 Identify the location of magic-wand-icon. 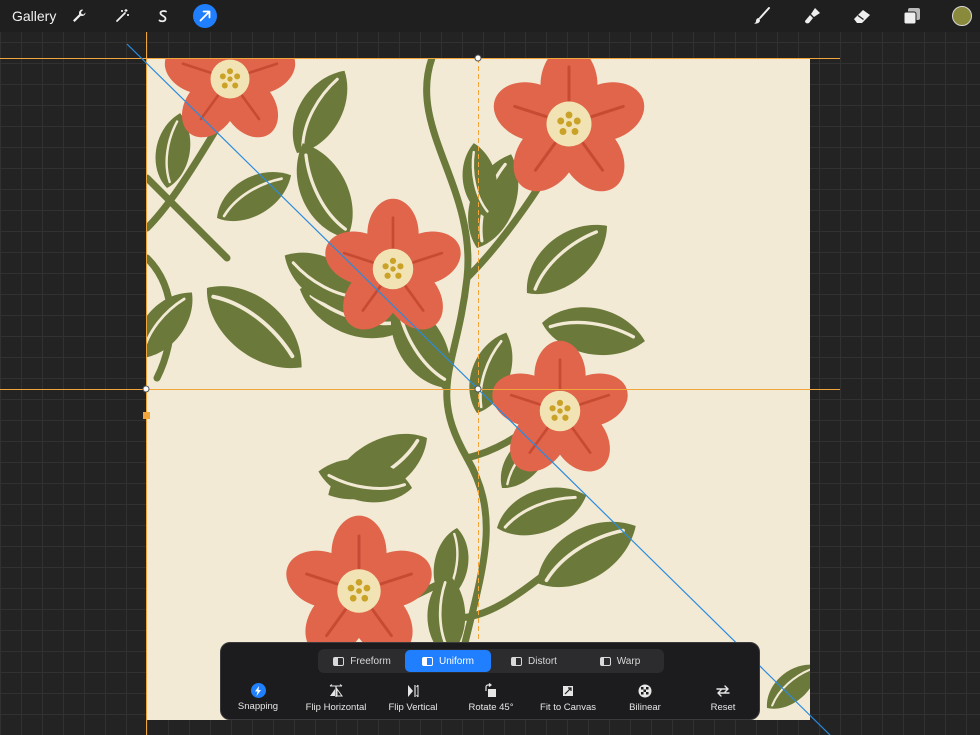
(122, 16).